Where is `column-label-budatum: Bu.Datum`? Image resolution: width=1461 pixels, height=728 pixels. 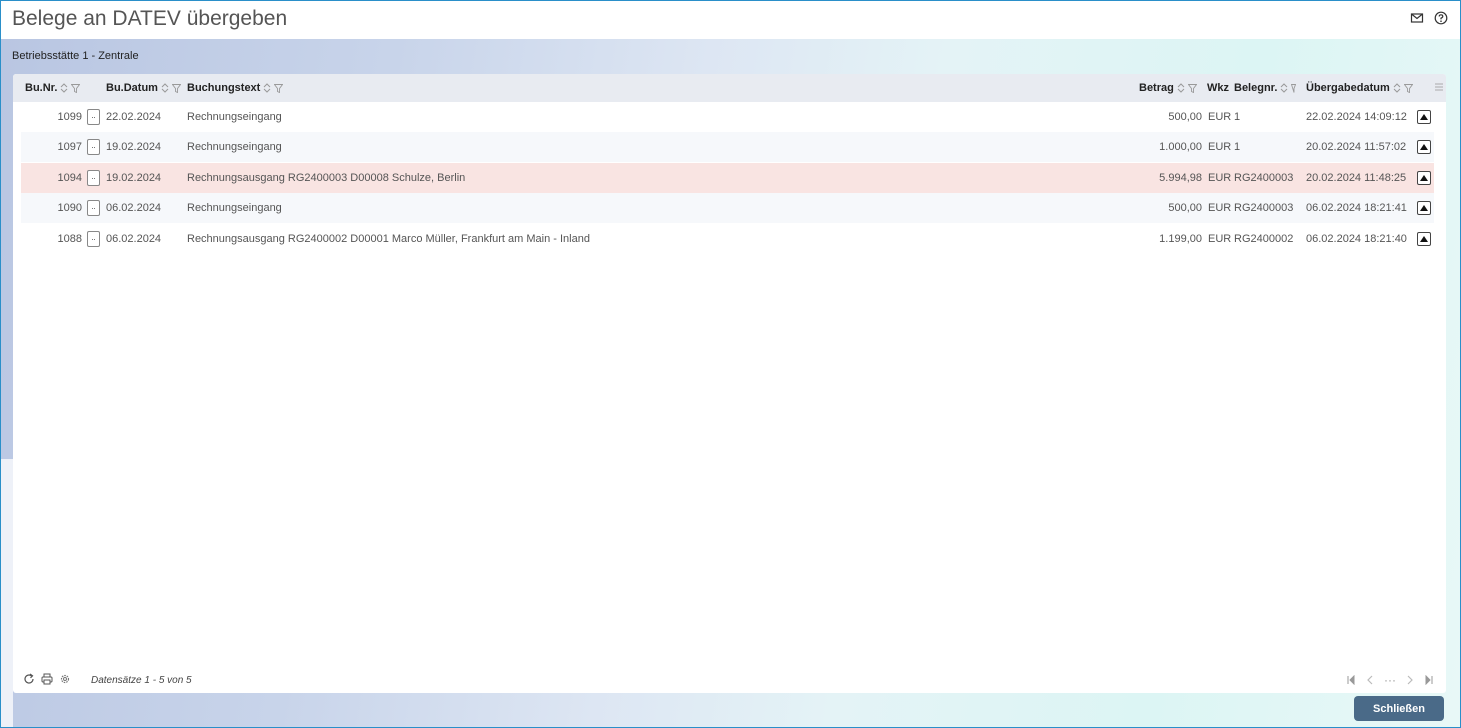 column-label-budatum: Bu.Datum is located at coordinates (132, 88).